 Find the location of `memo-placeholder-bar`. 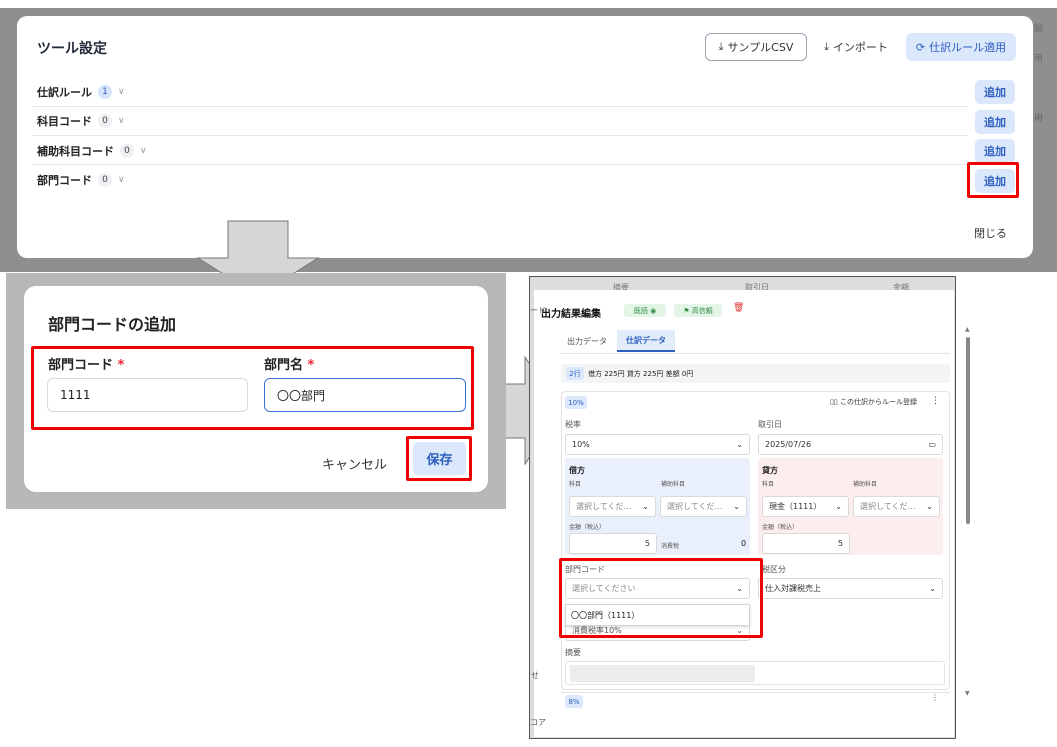

memo-placeholder-bar is located at coordinates (662, 673).